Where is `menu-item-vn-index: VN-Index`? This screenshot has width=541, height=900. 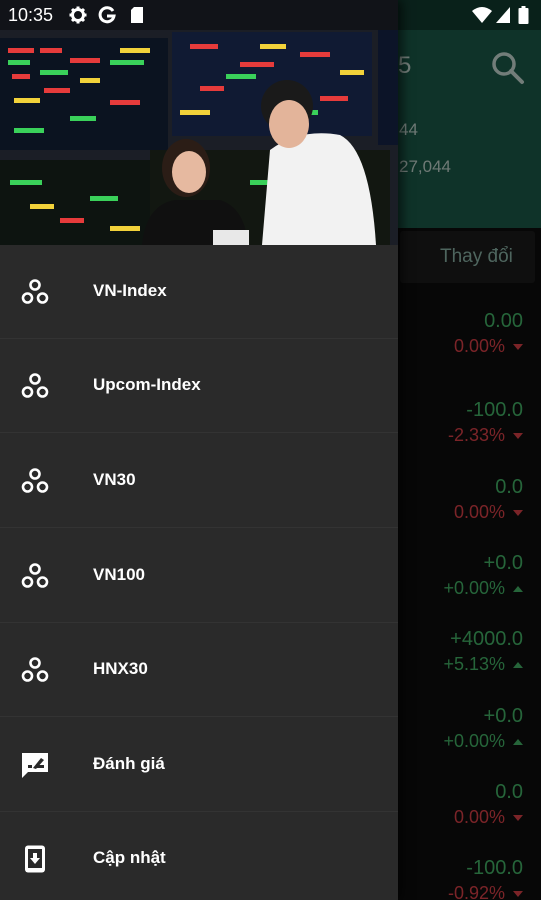
menu-item-vn-index: VN-Index is located at coordinates (199, 292).